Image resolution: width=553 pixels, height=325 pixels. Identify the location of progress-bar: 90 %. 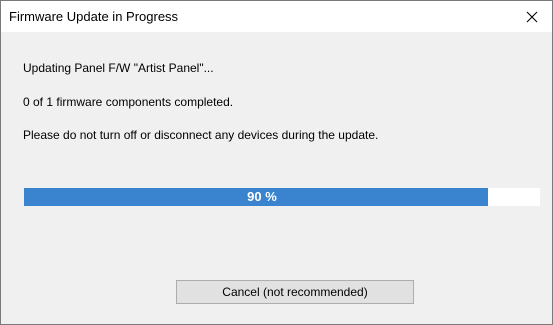
(282, 197).